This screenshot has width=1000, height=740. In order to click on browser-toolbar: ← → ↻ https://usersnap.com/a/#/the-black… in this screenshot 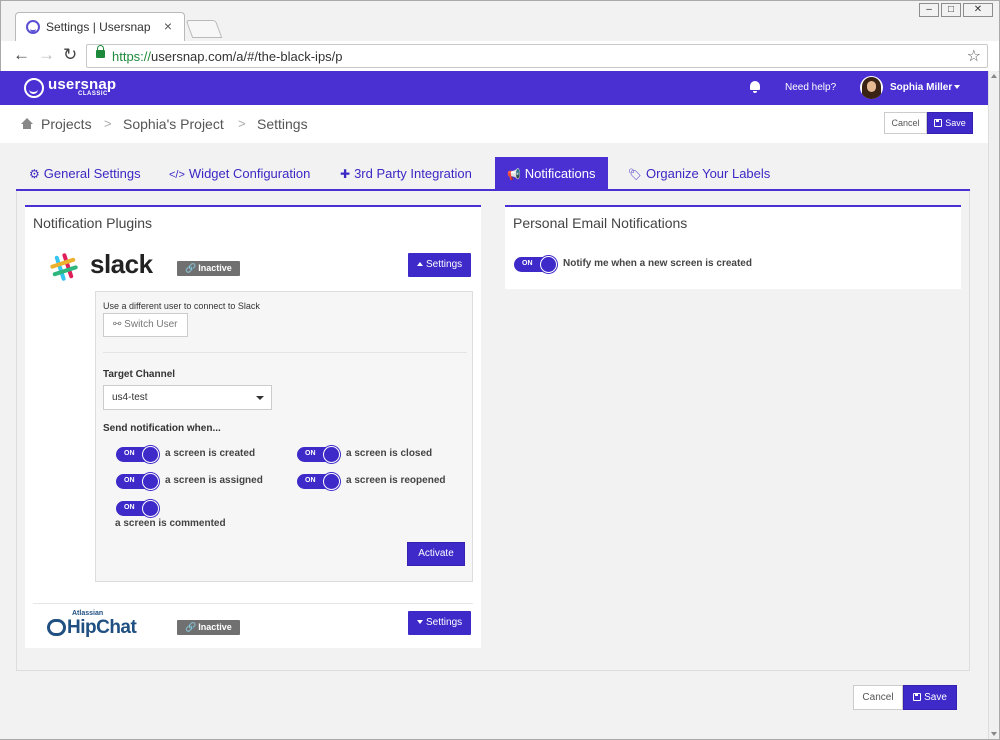, I will do `click(500, 56)`.